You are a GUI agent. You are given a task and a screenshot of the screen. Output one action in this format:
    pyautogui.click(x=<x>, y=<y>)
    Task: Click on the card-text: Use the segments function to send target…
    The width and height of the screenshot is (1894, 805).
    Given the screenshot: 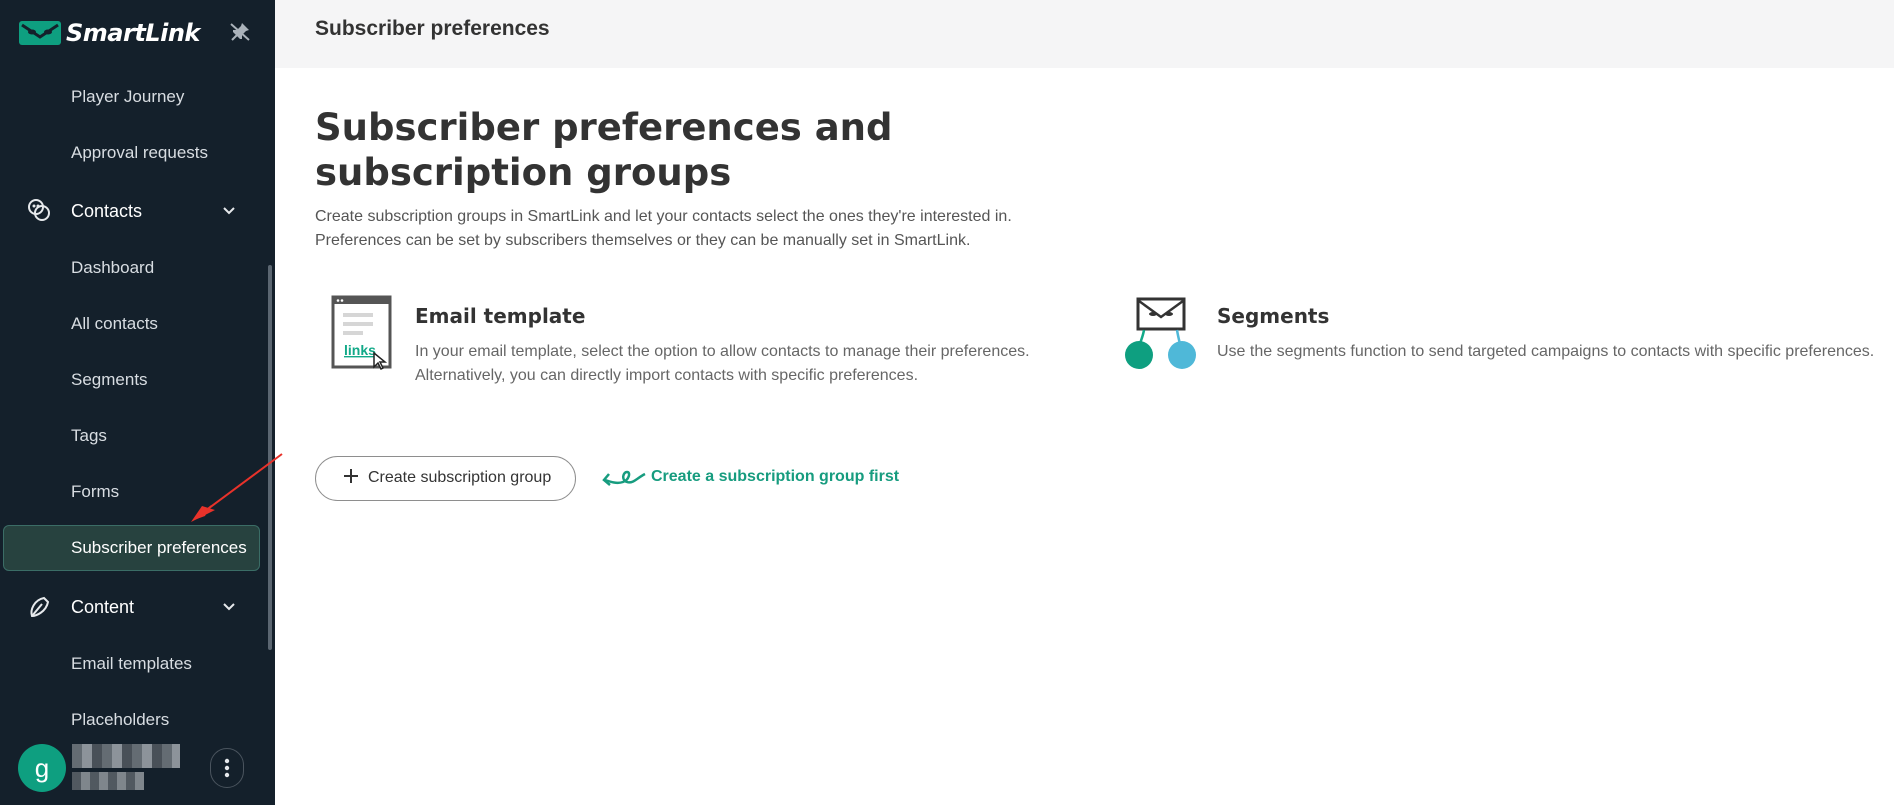 What is the action you would take?
    pyautogui.click(x=1545, y=352)
    